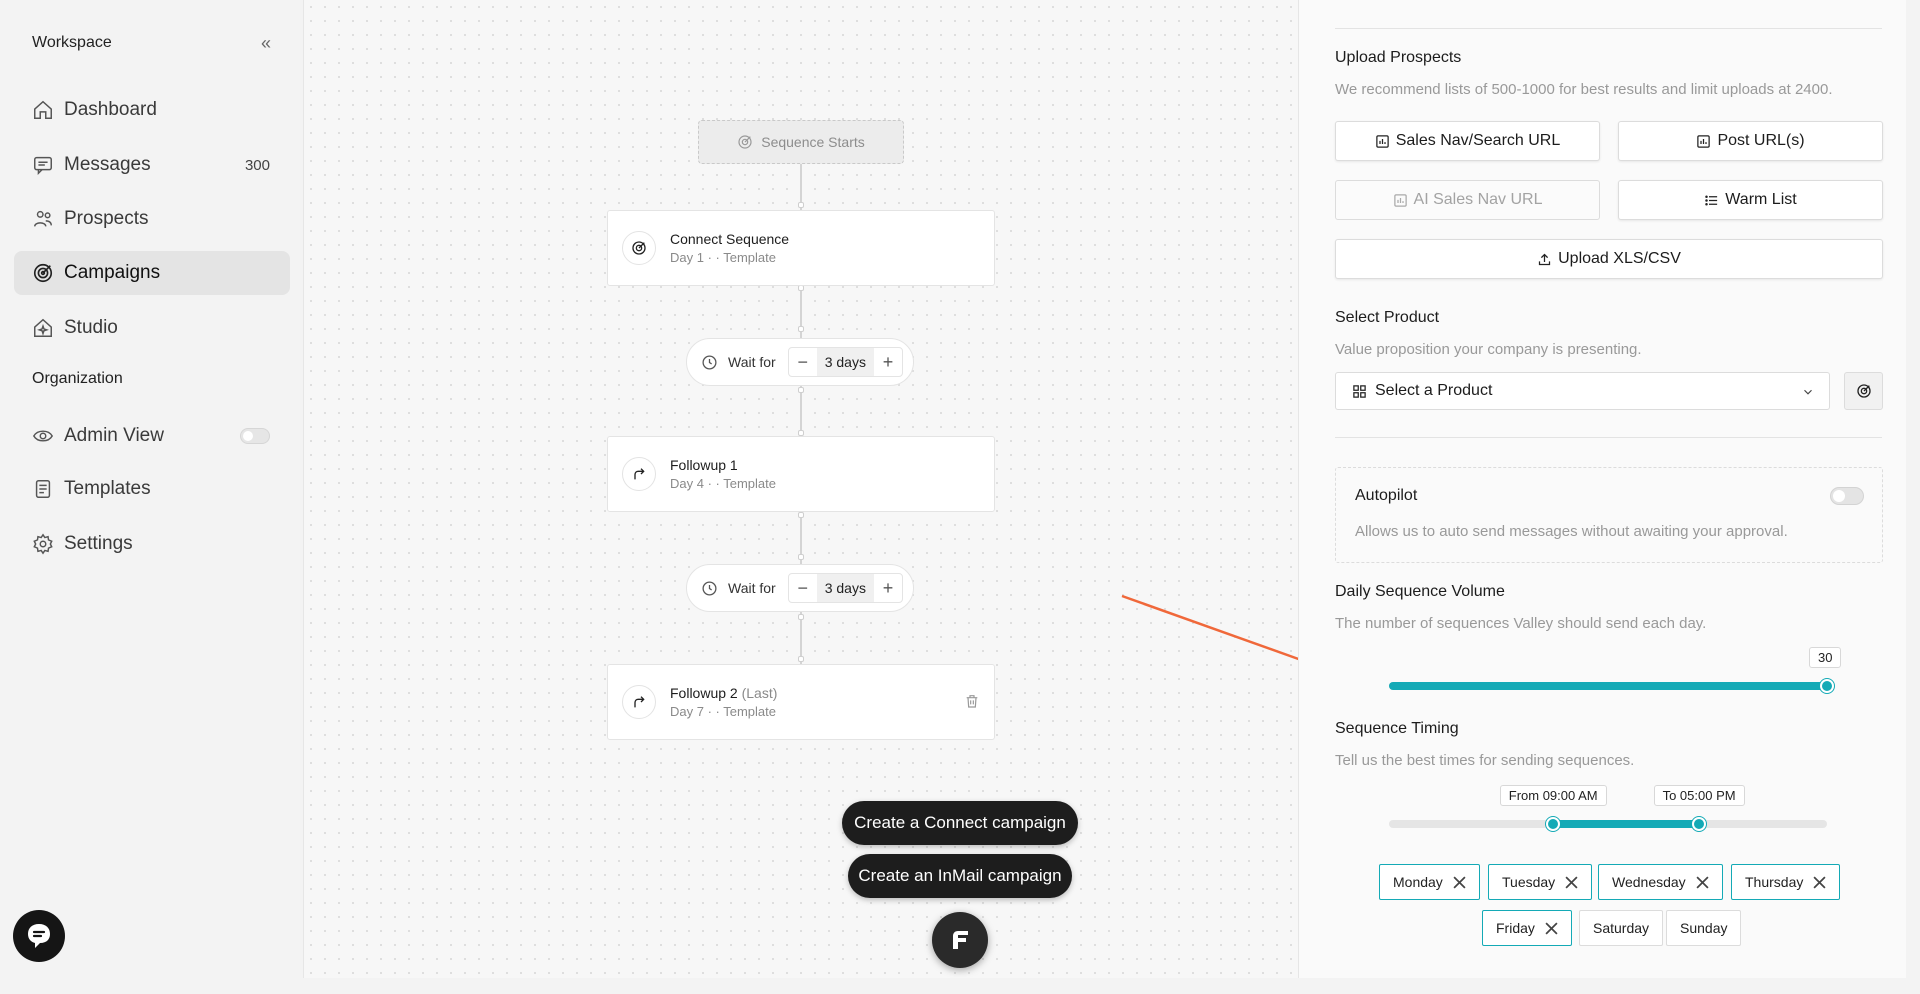 The width and height of the screenshot is (1920, 994). I want to click on day-chip-thursday: Thursday, so click(1786, 882).